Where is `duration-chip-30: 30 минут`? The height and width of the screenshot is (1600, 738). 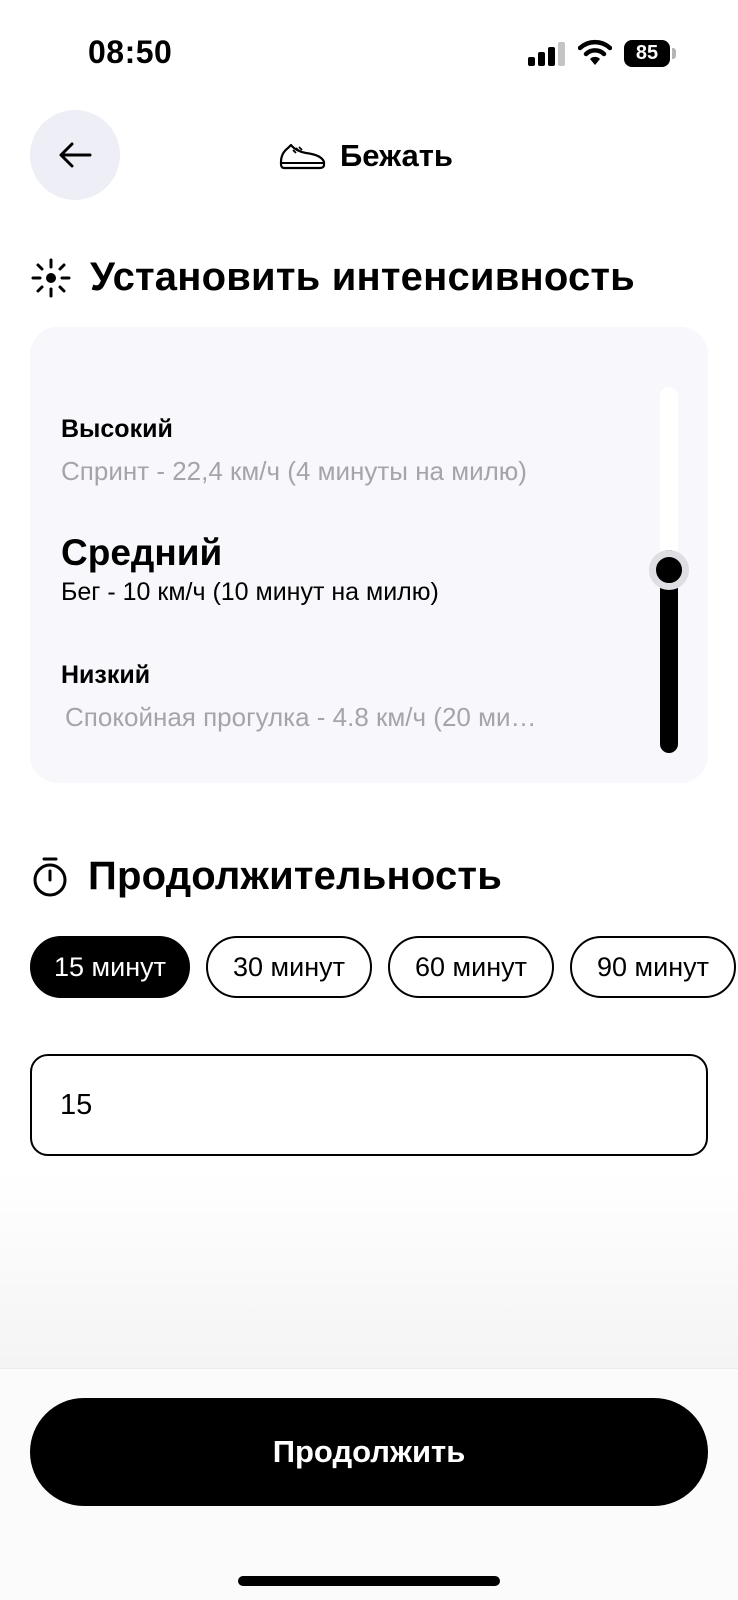 duration-chip-30: 30 минут is located at coordinates (289, 967).